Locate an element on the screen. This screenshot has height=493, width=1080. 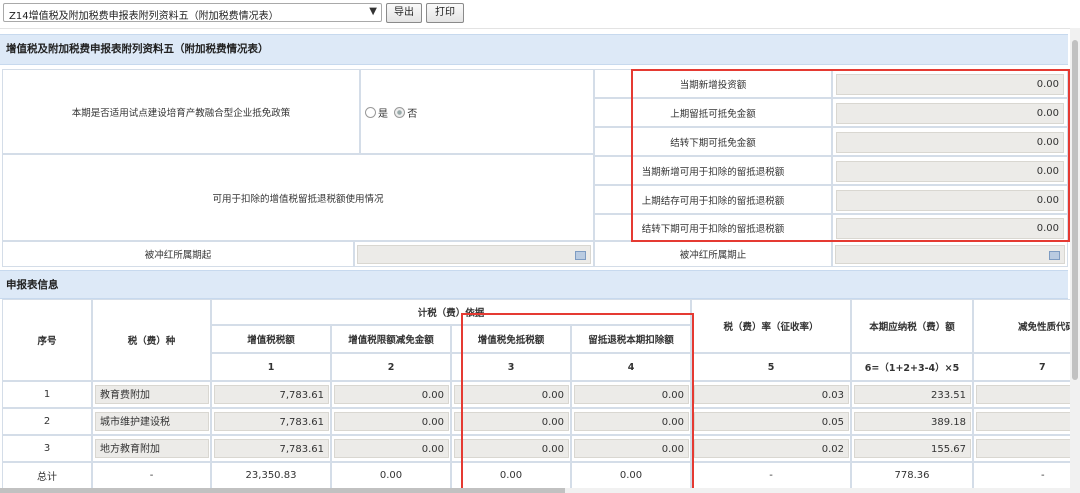
carryover-retention-input: 0.00 is located at coordinates (950, 228).